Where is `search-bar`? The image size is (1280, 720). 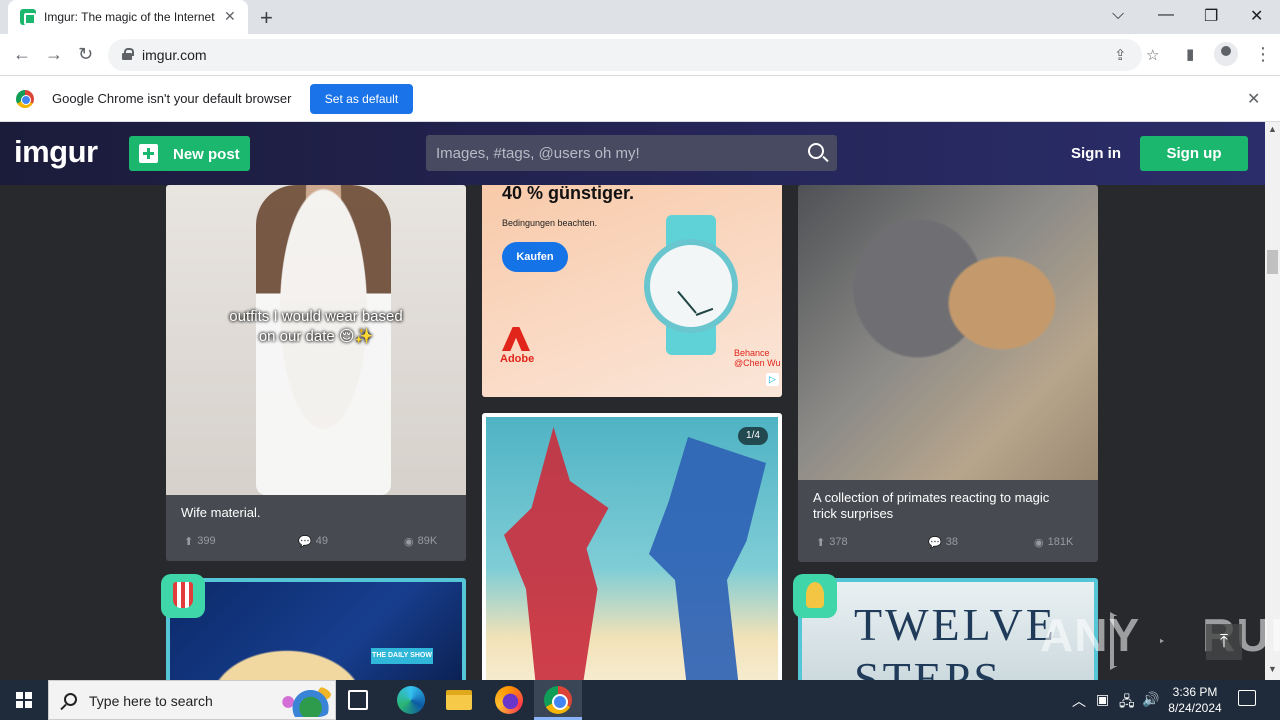 search-bar is located at coordinates (631, 153).